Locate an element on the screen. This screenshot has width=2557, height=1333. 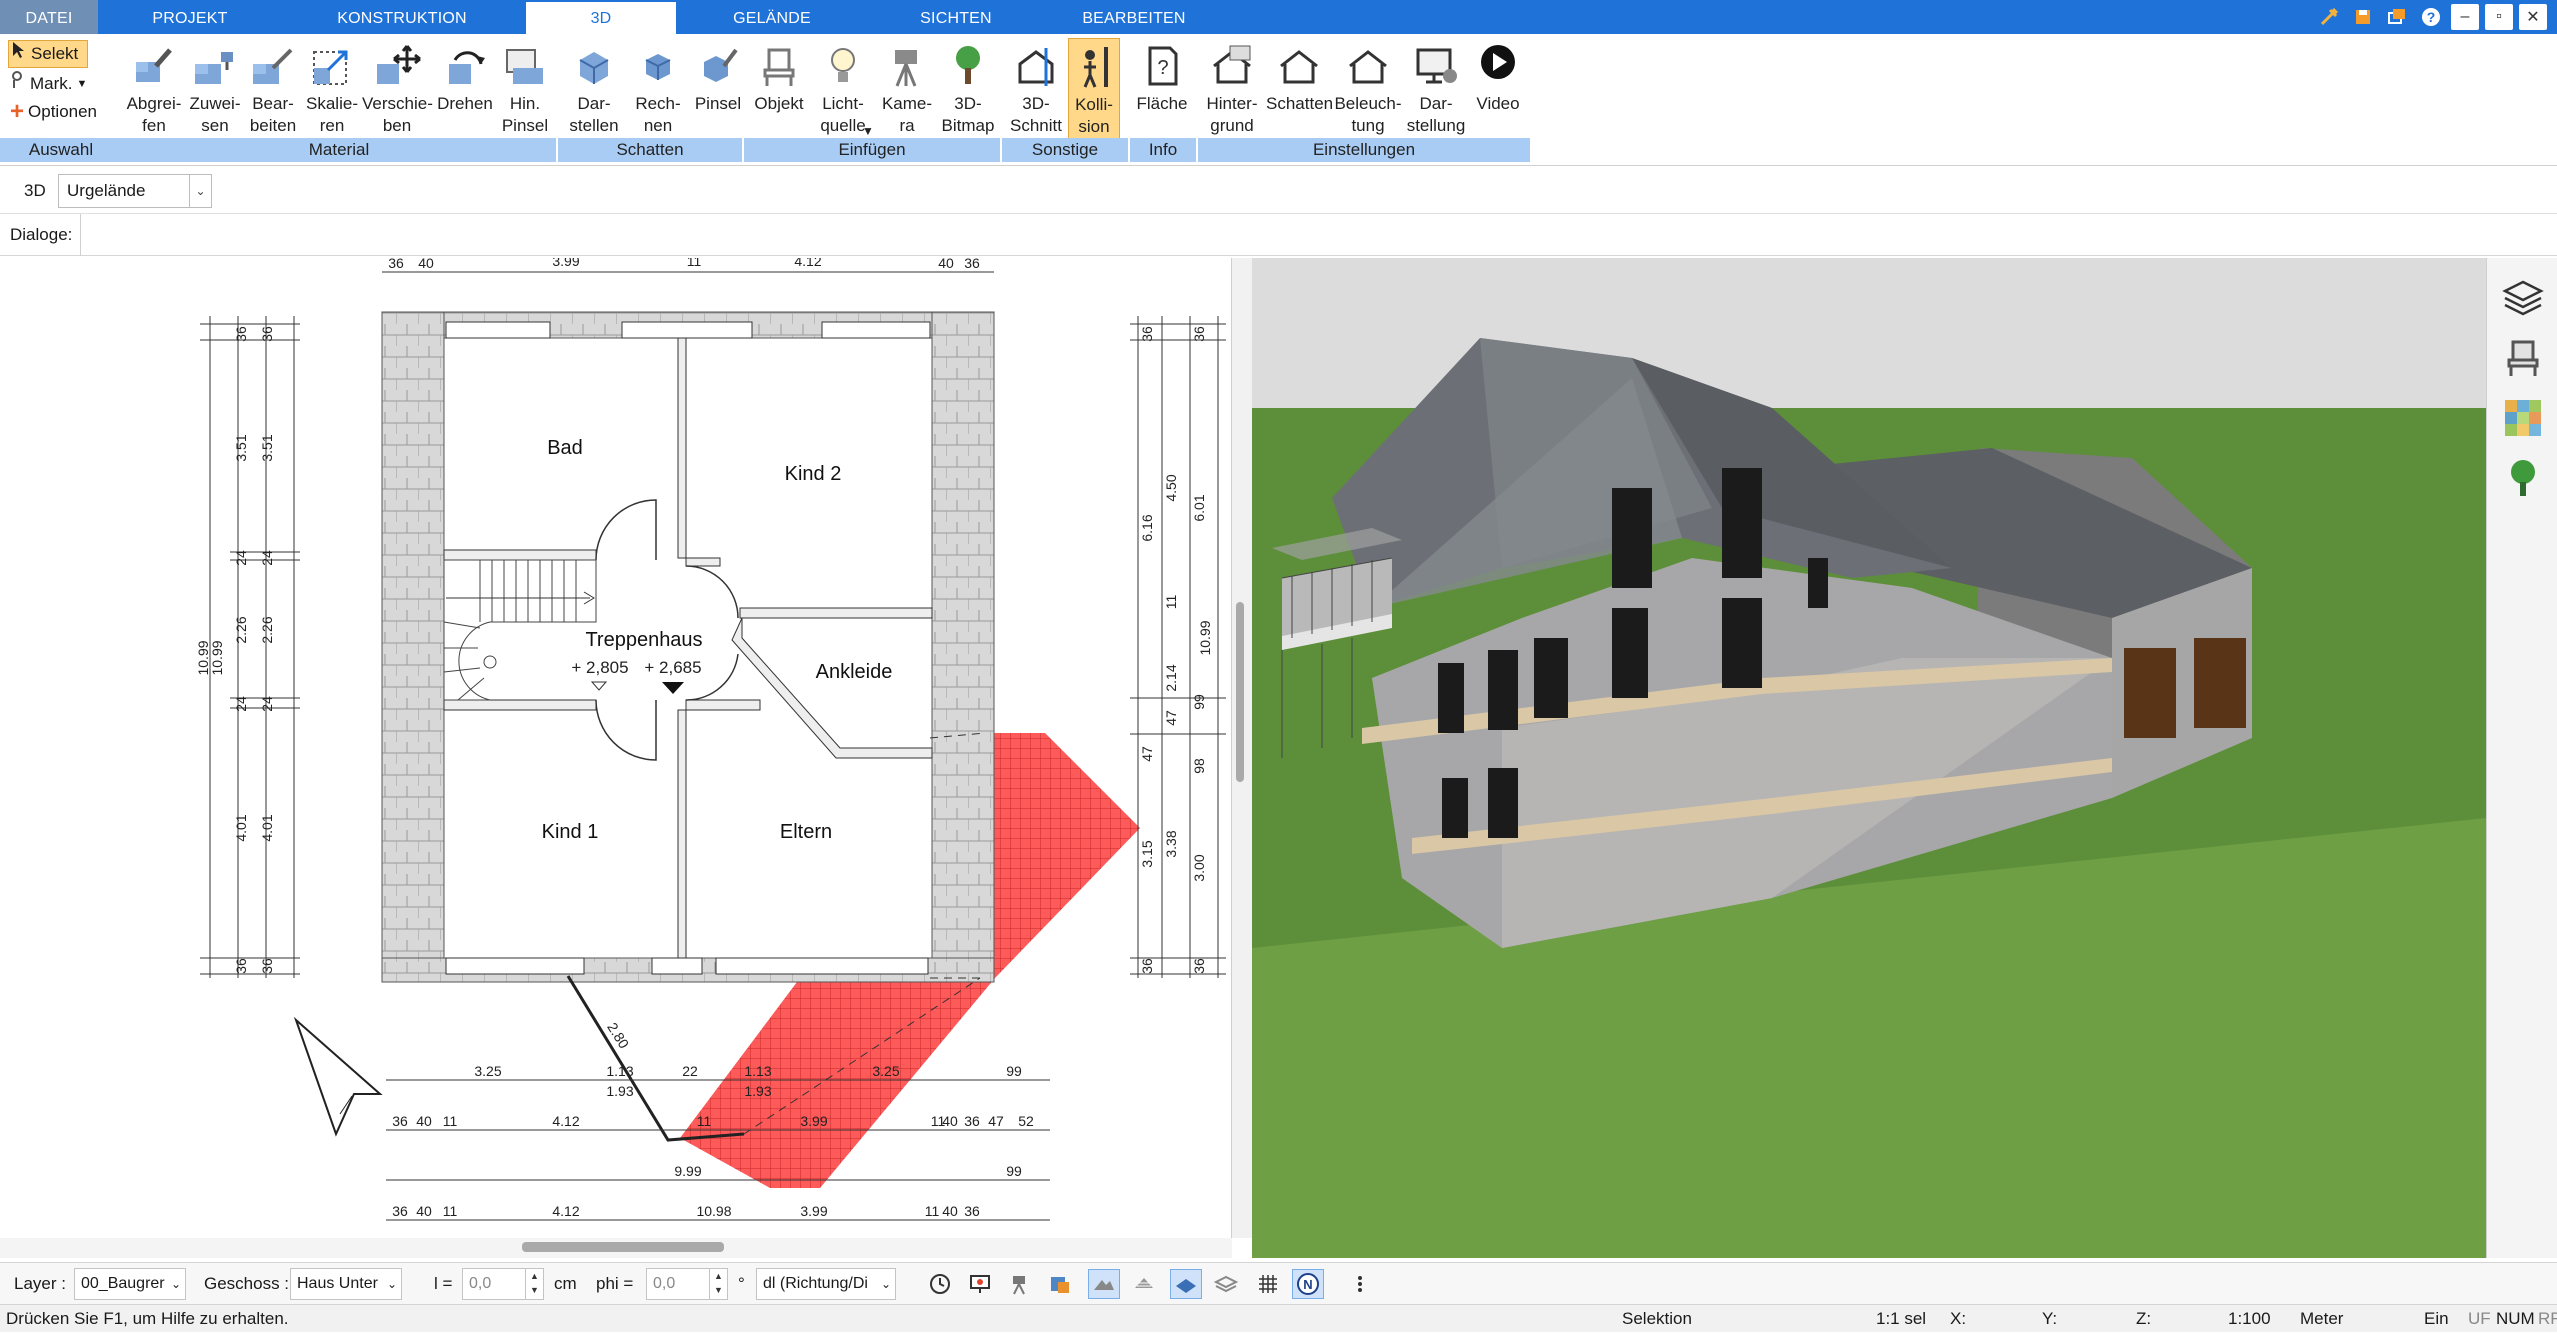
floor-select: Haus Unter ⌄ is located at coordinates (346, 1284).